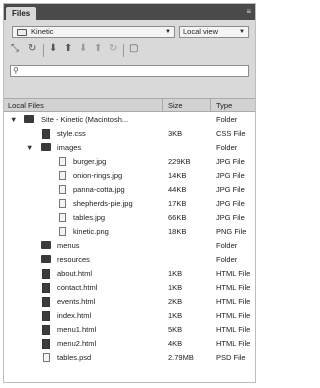 Image resolution: width=320 pixels, height=388 pixels. I want to click on site-select: Kinetic ▼, so click(93, 32).